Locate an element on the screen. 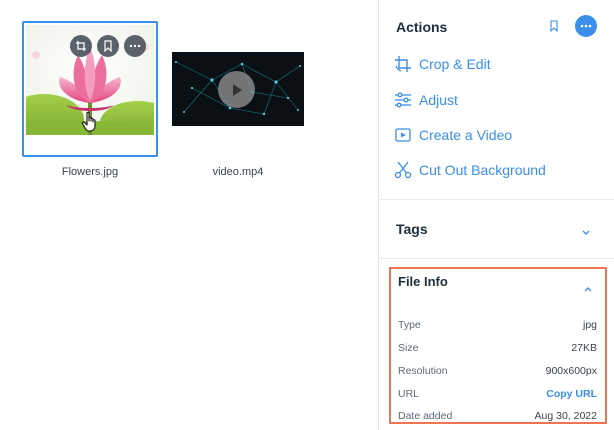 Image resolution: width=614 pixels, height=430 pixels. action-label: Crop & Edit is located at coordinates (455, 64).